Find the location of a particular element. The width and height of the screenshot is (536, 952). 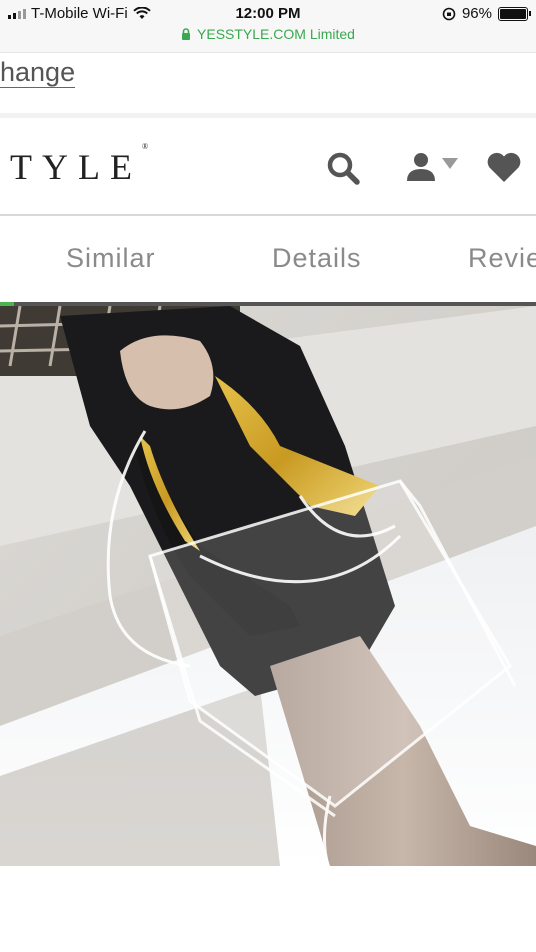

change-bar: hange is located at coordinates (268, 83).